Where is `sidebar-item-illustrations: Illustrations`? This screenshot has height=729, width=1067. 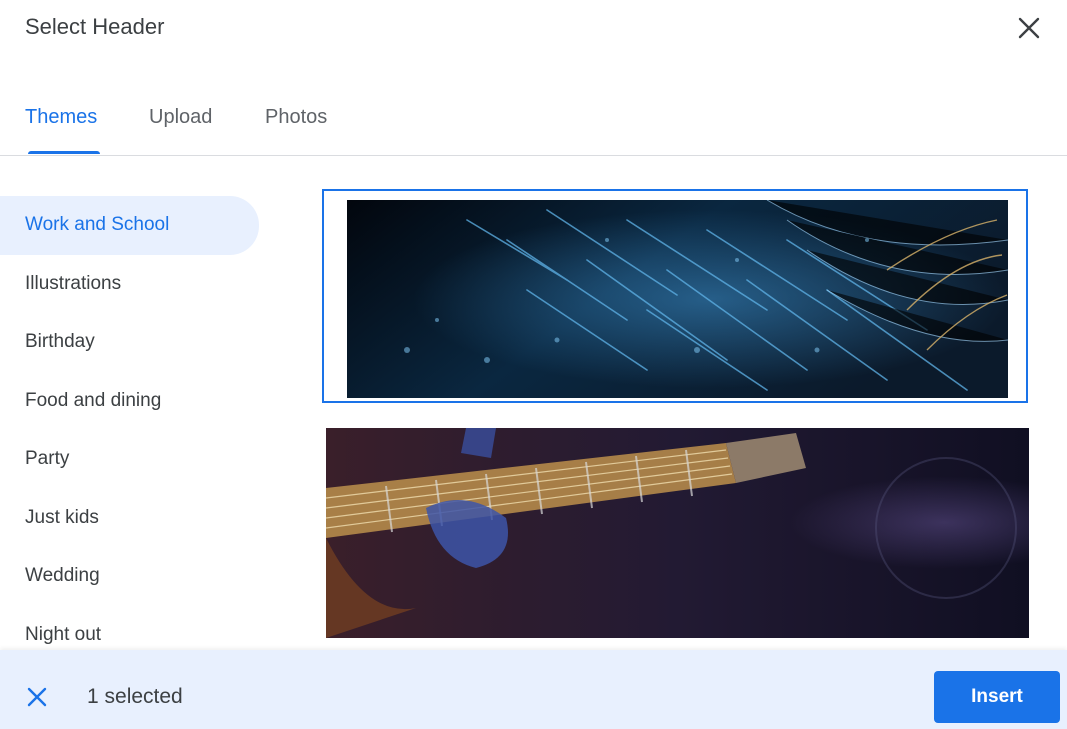 sidebar-item-illustrations: Illustrations is located at coordinates (130, 284).